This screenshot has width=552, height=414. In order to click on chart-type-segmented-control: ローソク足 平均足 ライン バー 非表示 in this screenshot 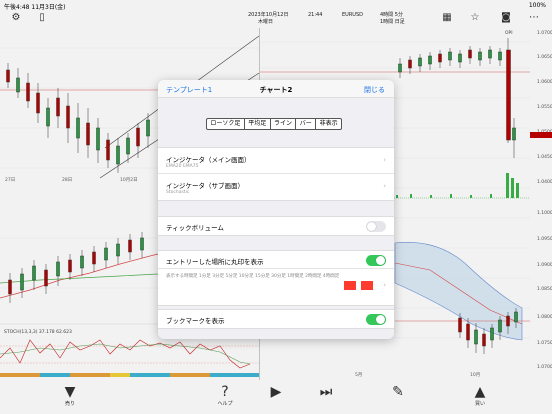, I will do `click(274, 124)`.